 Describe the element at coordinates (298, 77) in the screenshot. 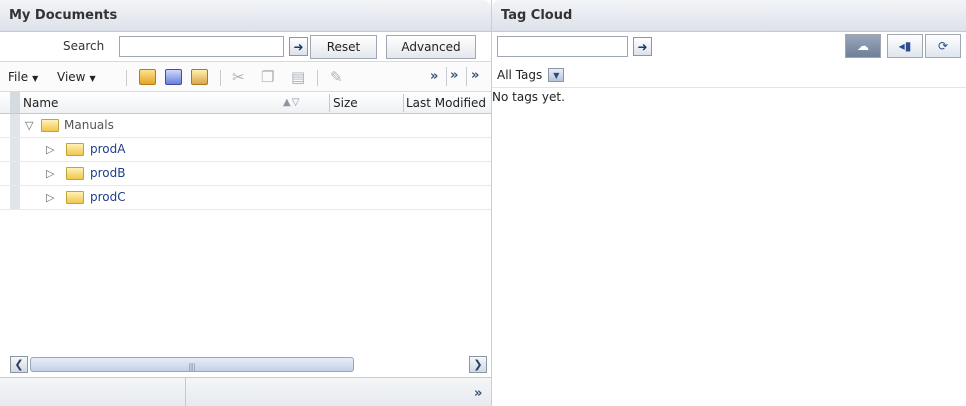

I see `paste-icon: ▤` at that location.